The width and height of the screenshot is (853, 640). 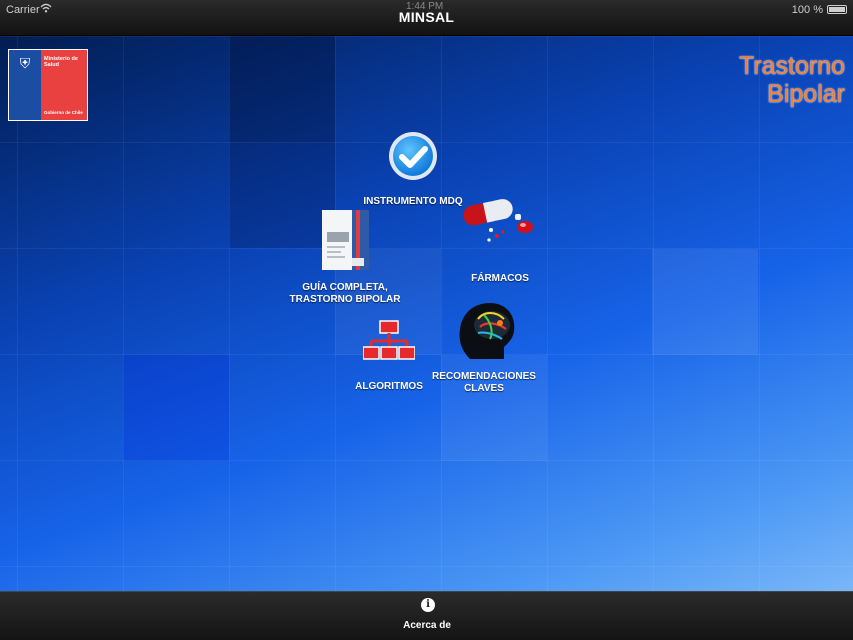 What do you see at coordinates (806, 94) in the screenshot?
I see `app-title-line2: Bipolar` at bounding box center [806, 94].